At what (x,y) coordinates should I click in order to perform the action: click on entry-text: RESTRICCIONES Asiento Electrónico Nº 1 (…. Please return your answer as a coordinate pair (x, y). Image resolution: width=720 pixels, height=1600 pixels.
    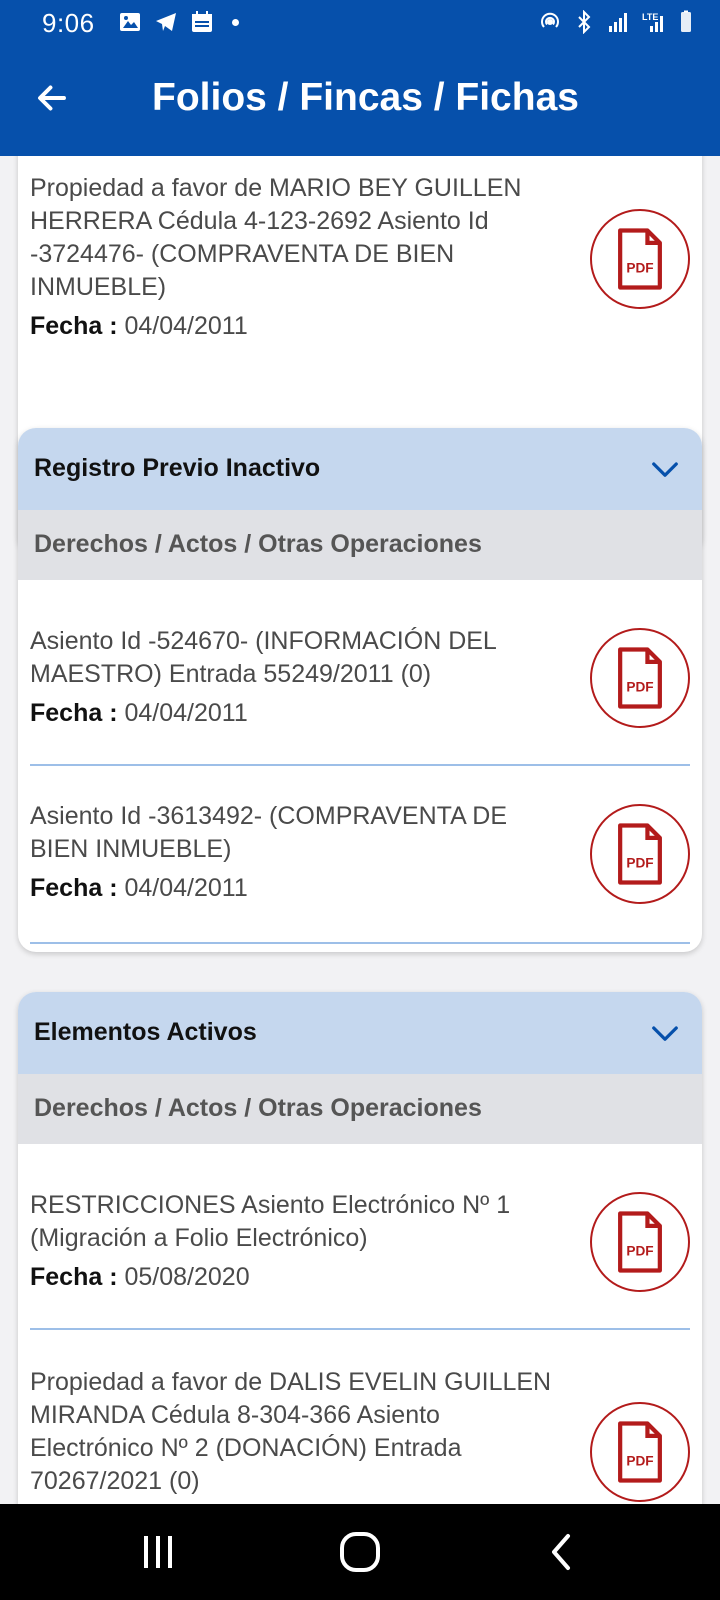
    Looking at the image, I should click on (270, 1221).